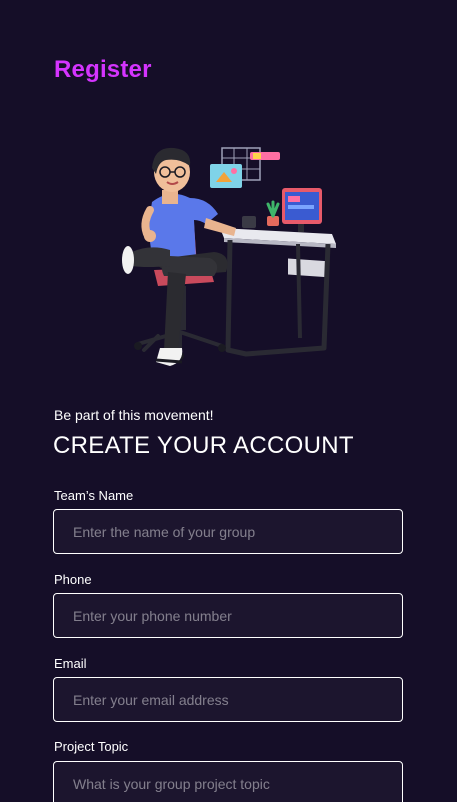 Image resolution: width=457 pixels, height=802 pixels. What do you see at coordinates (228, 615) in the screenshot?
I see `phone-input` at bounding box center [228, 615].